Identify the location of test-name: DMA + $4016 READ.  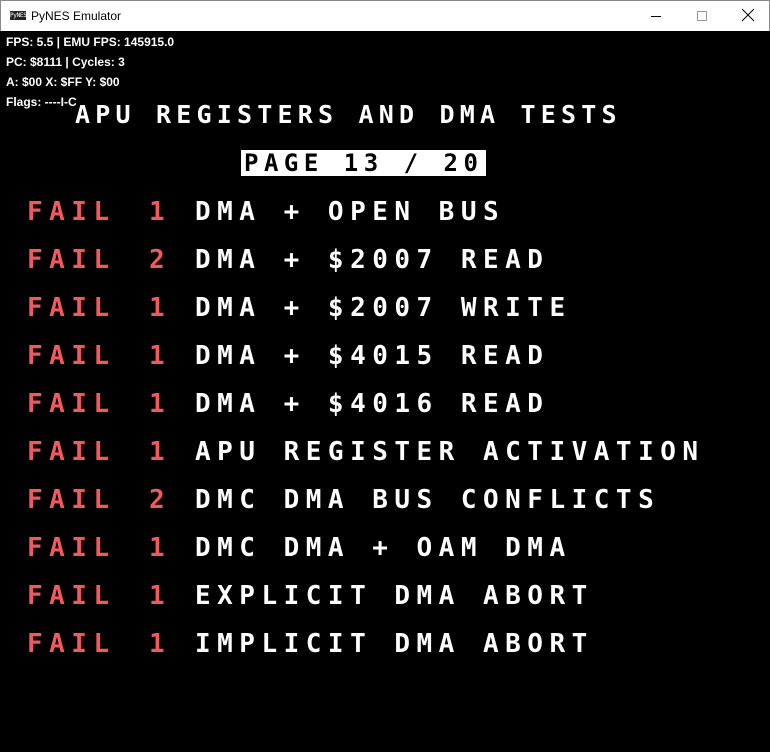
(372, 404).